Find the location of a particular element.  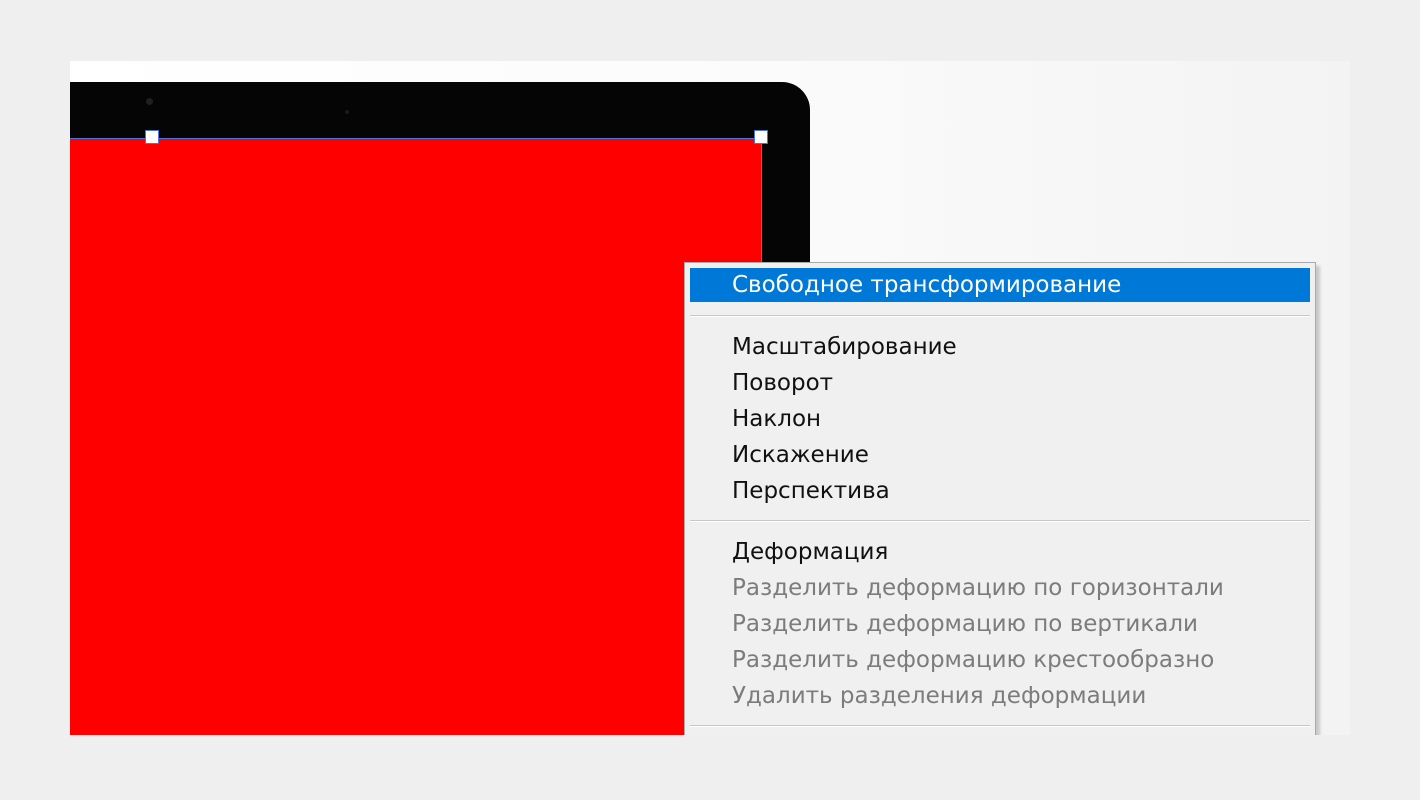

menu-item-split-warp-crosswise: Разделить деформацию крестообразно is located at coordinates (973, 660).